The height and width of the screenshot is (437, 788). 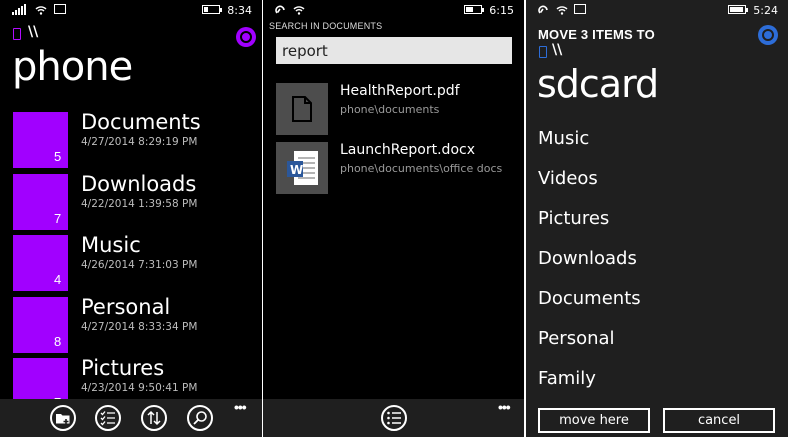 I want to click on result-thumbnail, so click(x=302, y=109).